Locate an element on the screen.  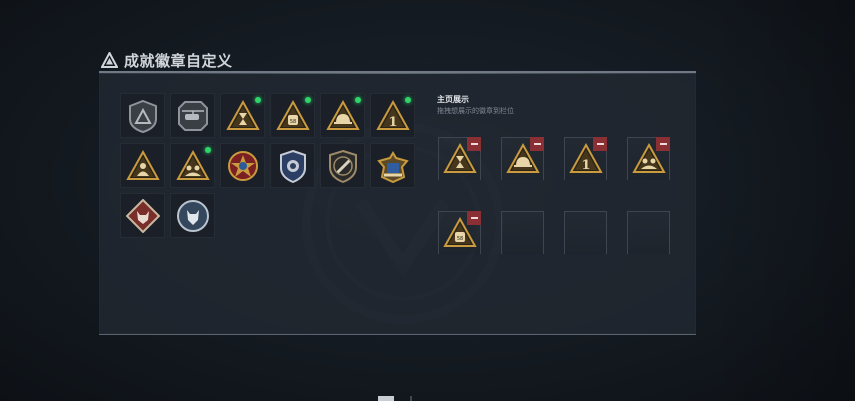
badge-collection-grid: 58 1 is located at coordinates (267, 165).